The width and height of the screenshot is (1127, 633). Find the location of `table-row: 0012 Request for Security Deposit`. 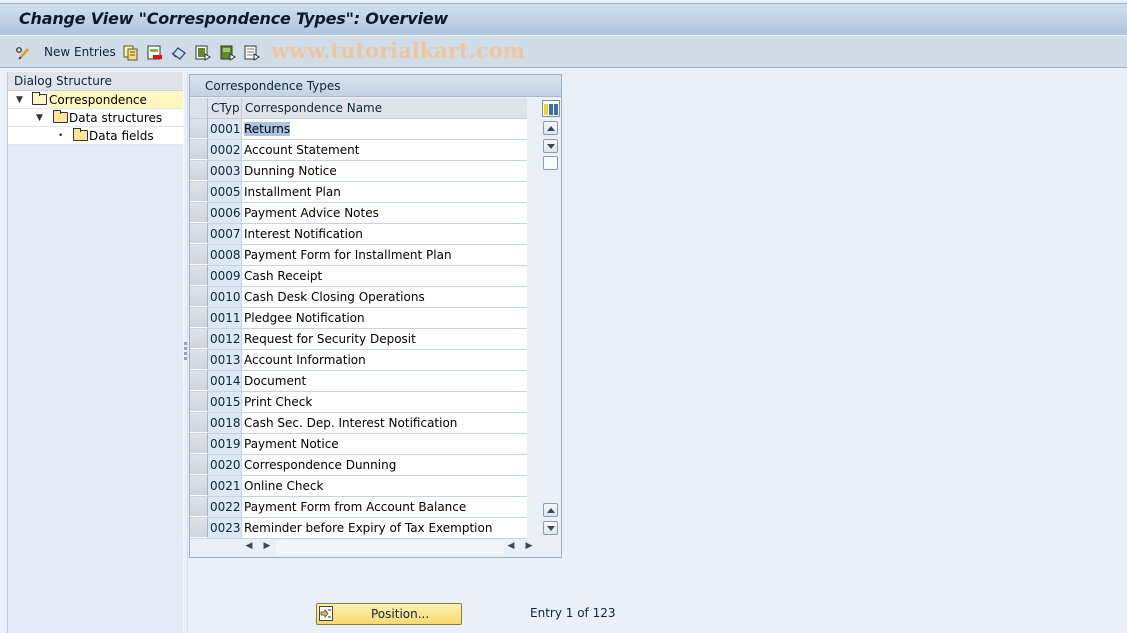

table-row: 0012 Request for Security Deposit is located at coordinates (358, 339).